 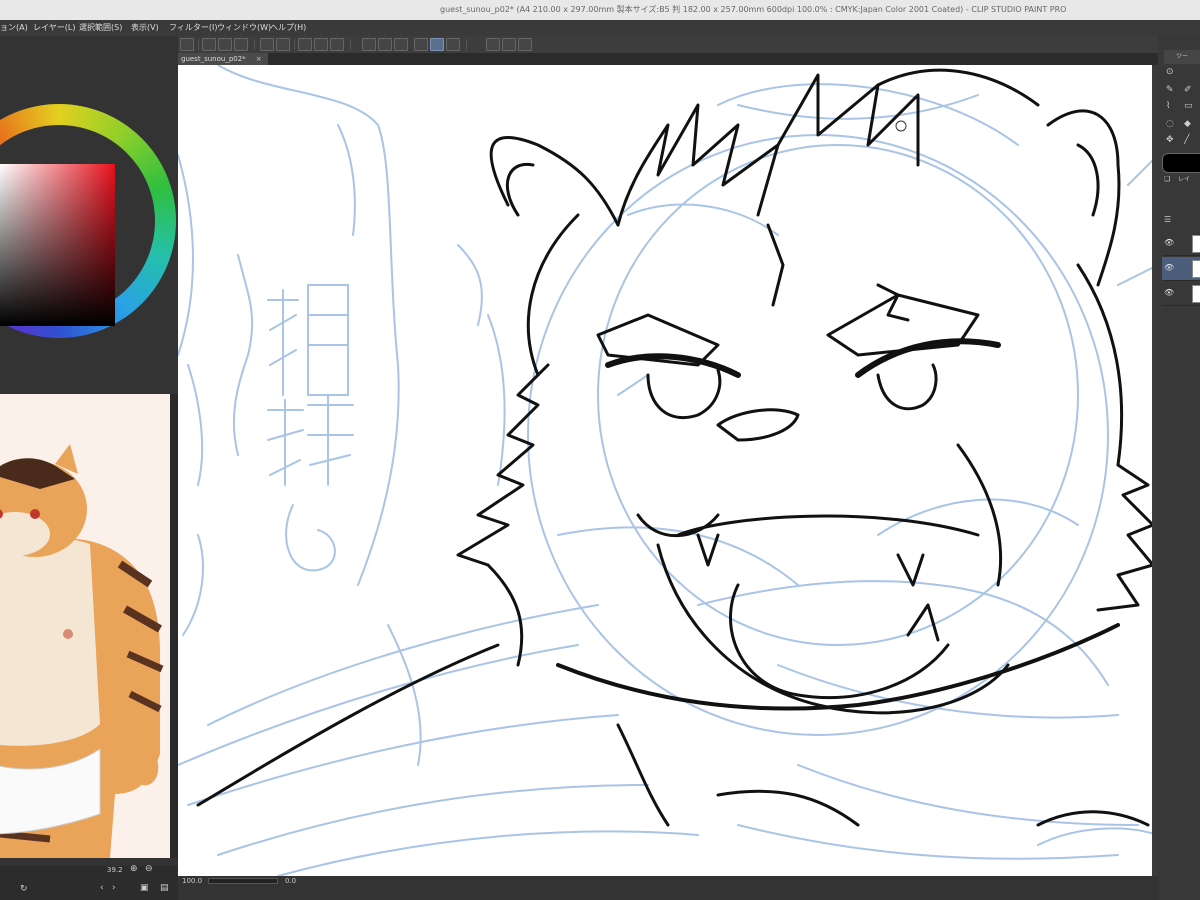 What do you see at coordinates (321, 44) in the screenshot?
I see `fill-icon` at bounding box center [321, 44].